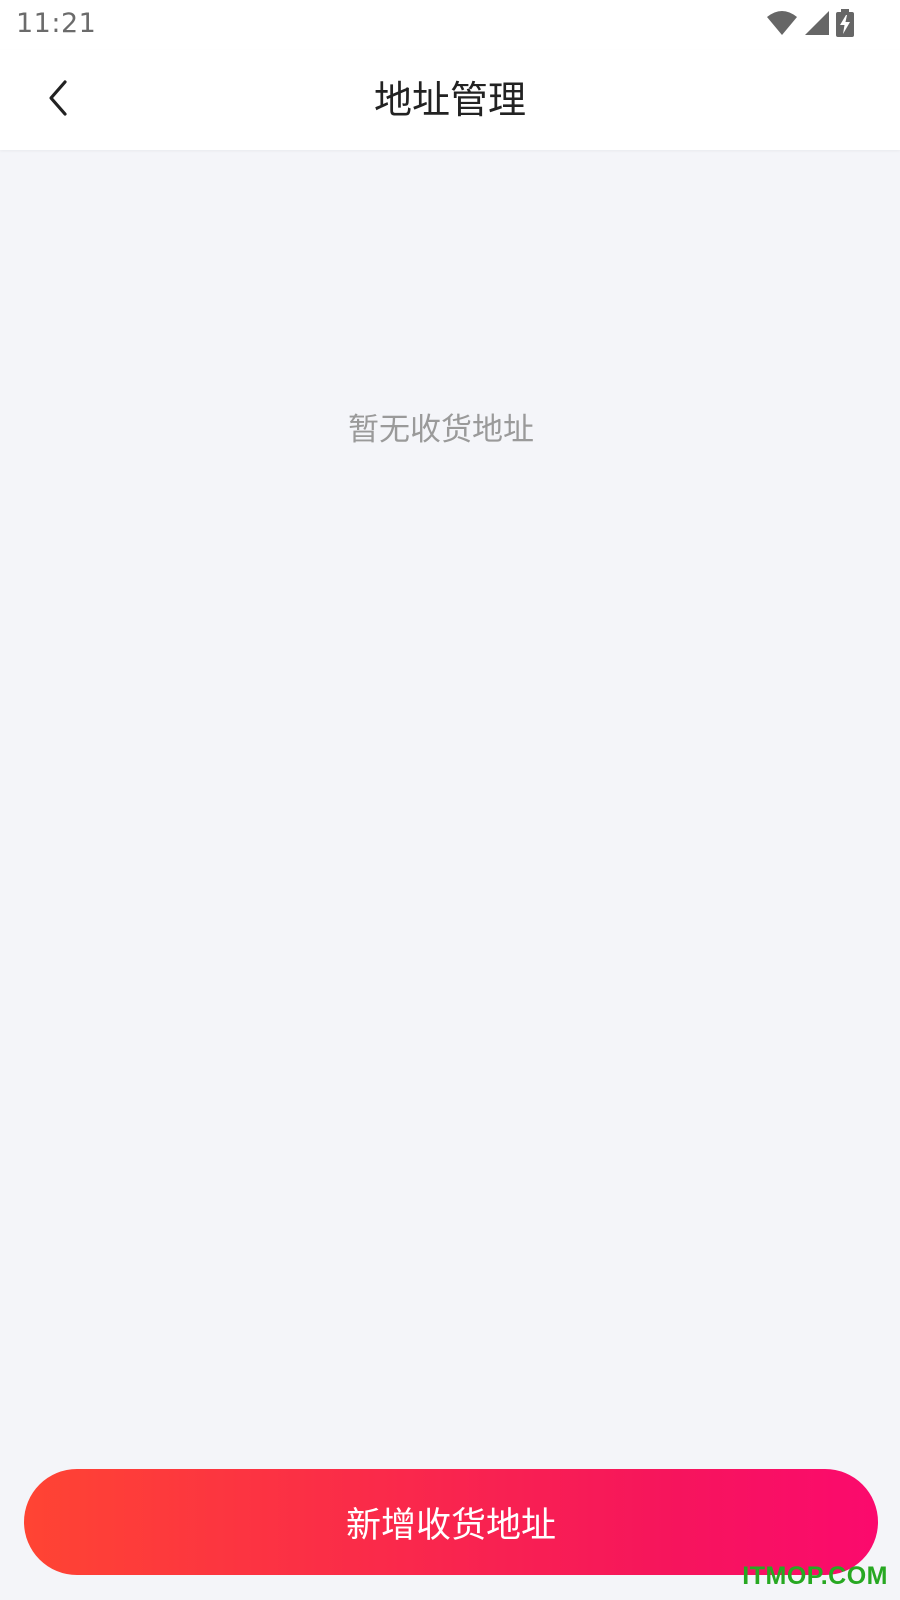 This screenshot has width=900, height=1600. I want to click on add-address-button-label: 新增收货地址, so click(450, 1525).